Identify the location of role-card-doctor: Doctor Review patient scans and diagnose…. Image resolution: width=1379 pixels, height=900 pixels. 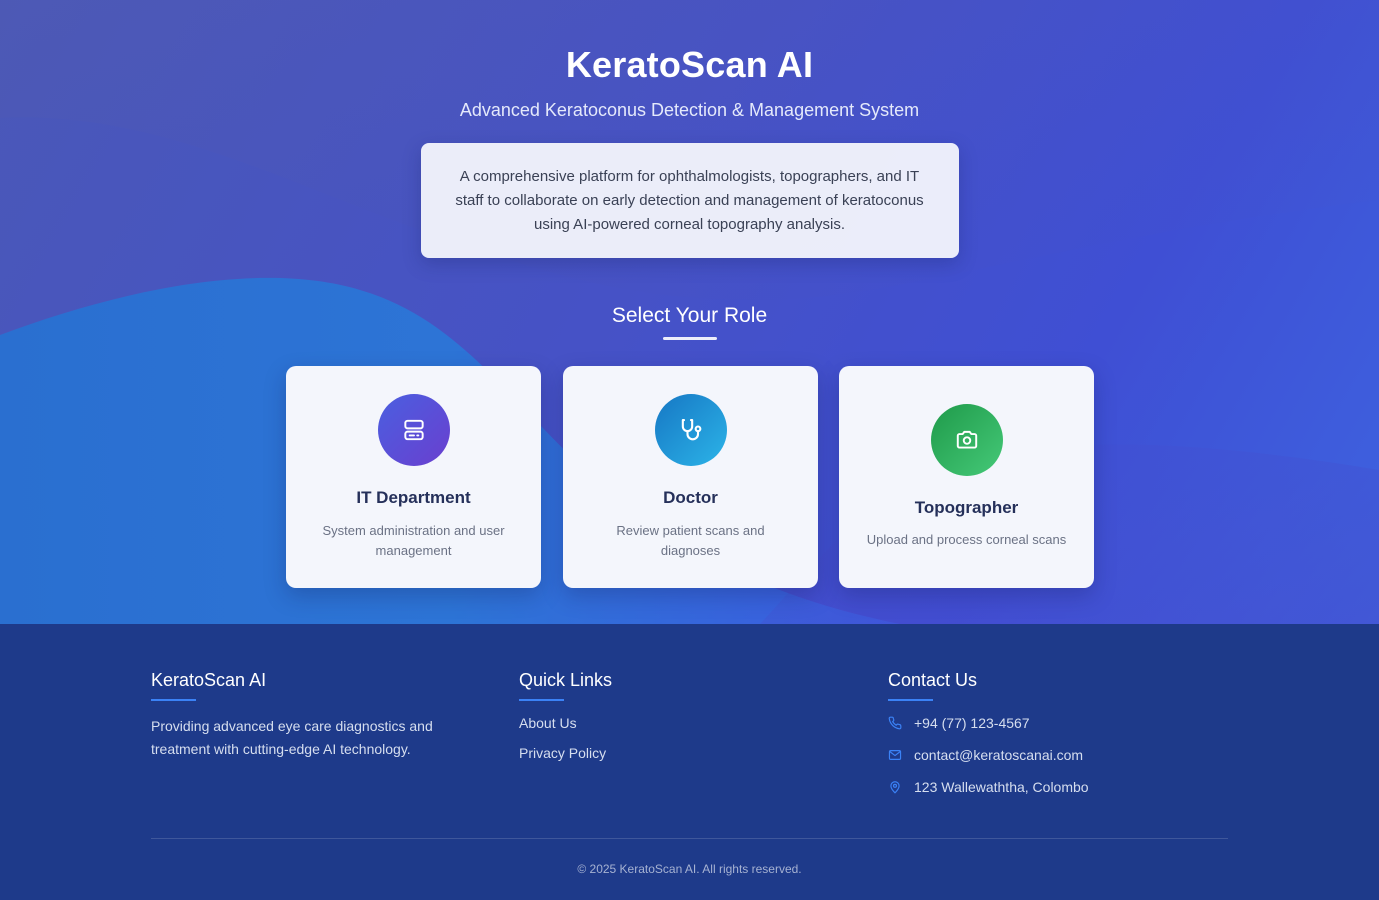
(690, 477).